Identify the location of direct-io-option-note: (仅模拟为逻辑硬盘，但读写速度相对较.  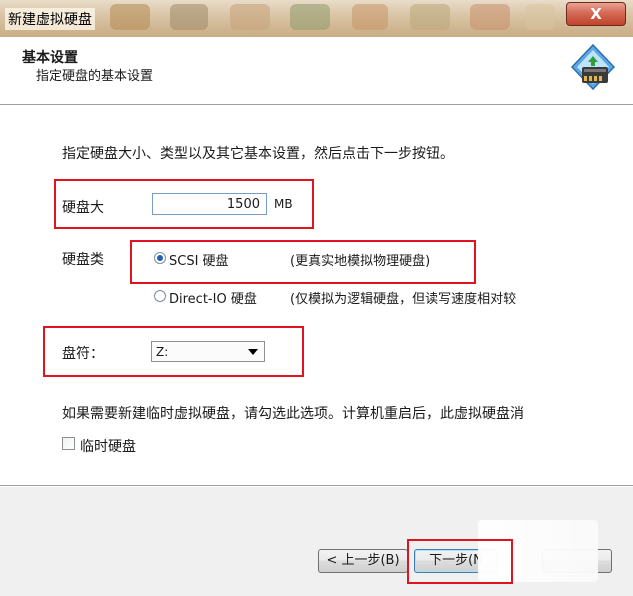
(403, 299).